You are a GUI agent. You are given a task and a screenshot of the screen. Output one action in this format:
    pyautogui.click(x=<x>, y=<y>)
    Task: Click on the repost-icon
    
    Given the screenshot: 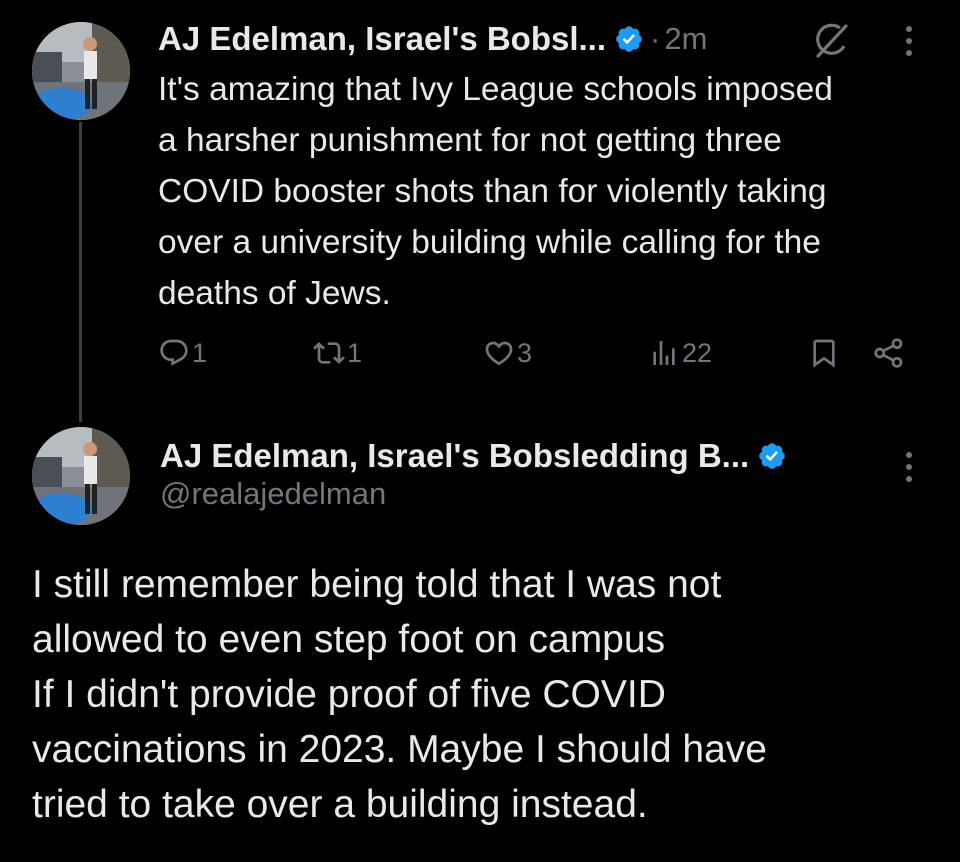 What is the action you would take?
    pyautogui.click(x=329, y=353)
    